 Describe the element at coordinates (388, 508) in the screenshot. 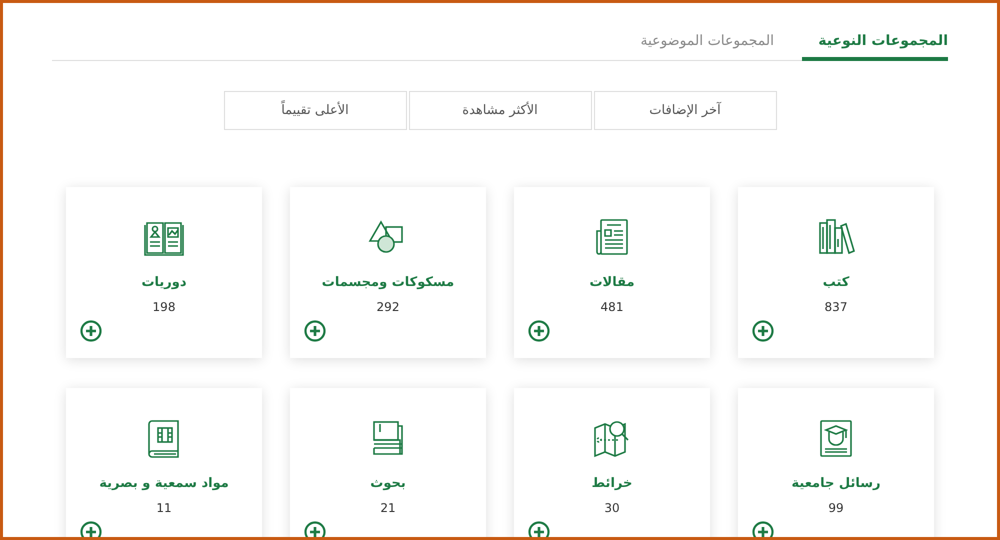

I see `item-count: 21` at that location.